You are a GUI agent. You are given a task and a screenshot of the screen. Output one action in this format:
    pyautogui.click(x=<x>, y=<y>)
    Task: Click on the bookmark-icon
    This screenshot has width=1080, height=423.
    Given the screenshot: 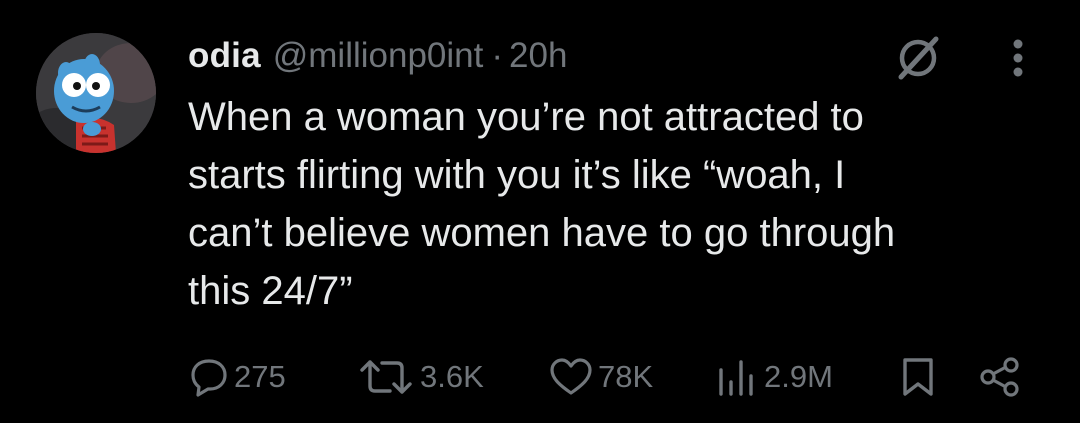 What is the action you would take?
    pyautogui.click(x=918, y=377)
    